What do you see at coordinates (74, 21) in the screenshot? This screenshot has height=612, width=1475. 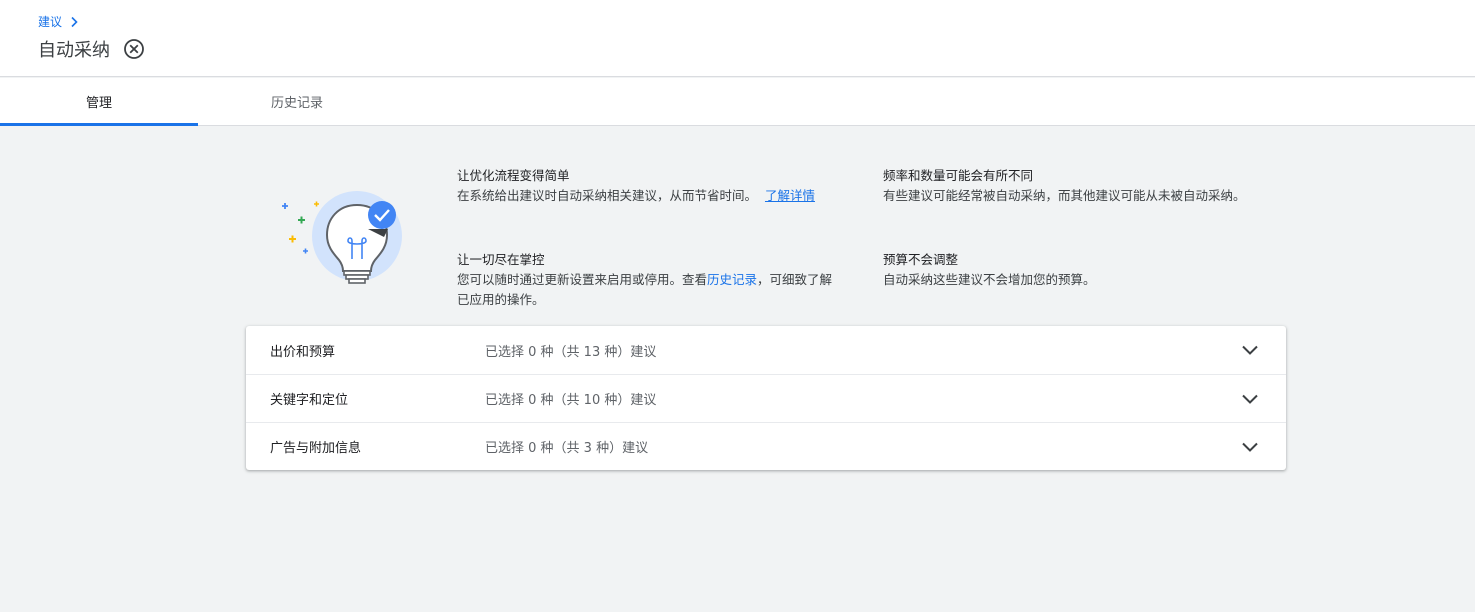 I see `chevron-right-icon` at bounding box center [74, 21].